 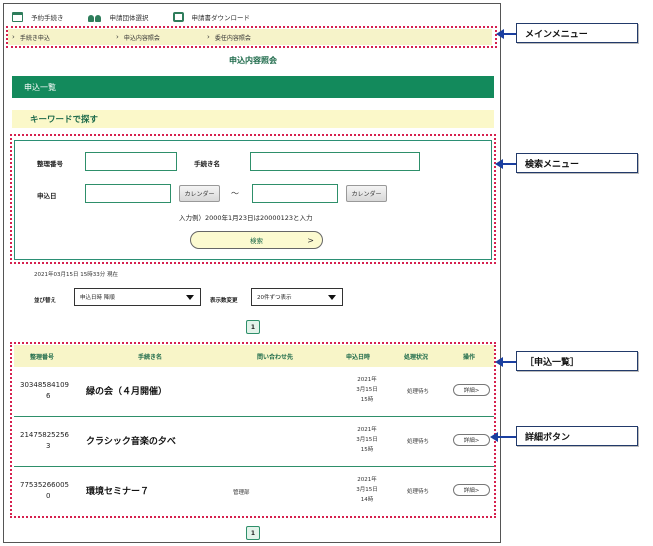 What do you see at coordinates (297, 297) in the screenshot?
I see `display-count-select: 20件ずつ表示` at bounding box center [297, 297].